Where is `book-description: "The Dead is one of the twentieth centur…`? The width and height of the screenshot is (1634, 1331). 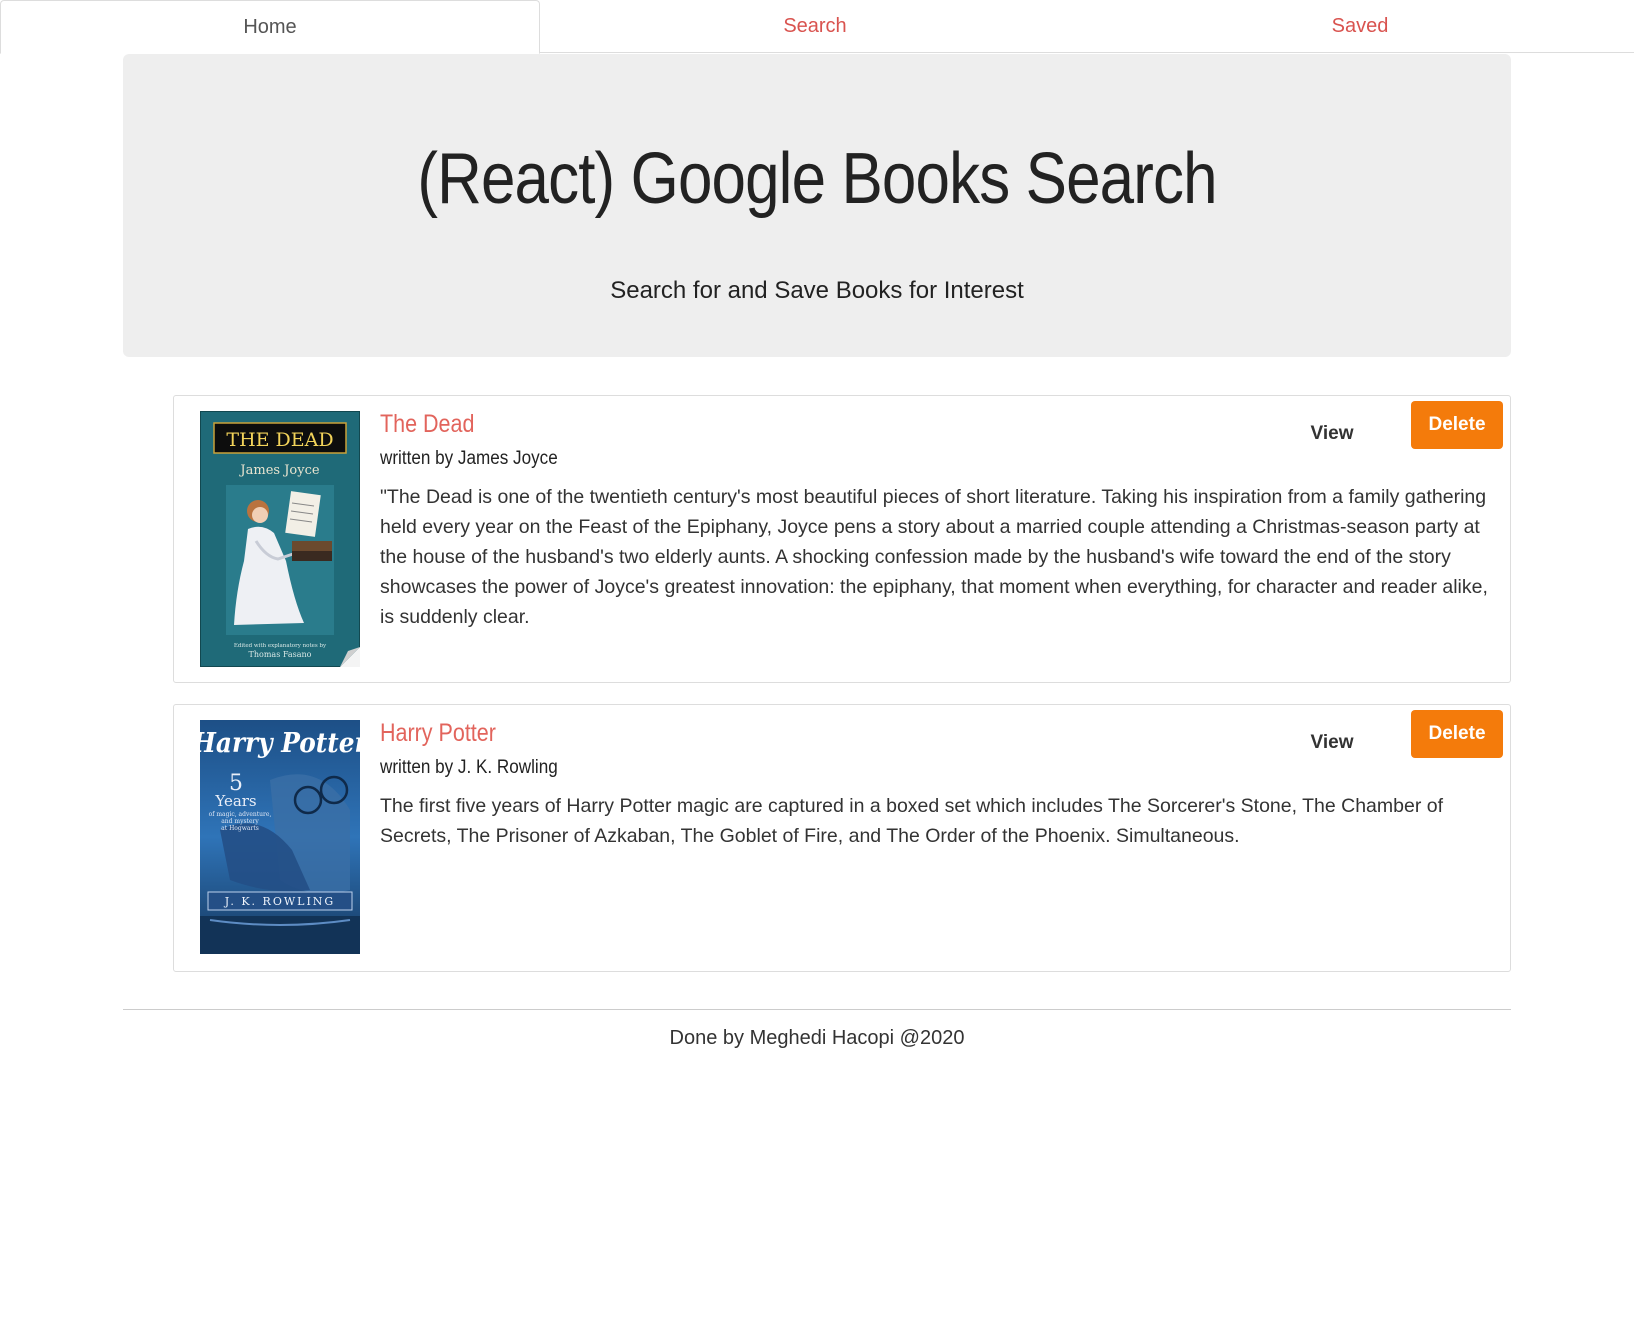
book-description: "The Dead is one of the twentieth centur… is located at coordinates (934, 557).